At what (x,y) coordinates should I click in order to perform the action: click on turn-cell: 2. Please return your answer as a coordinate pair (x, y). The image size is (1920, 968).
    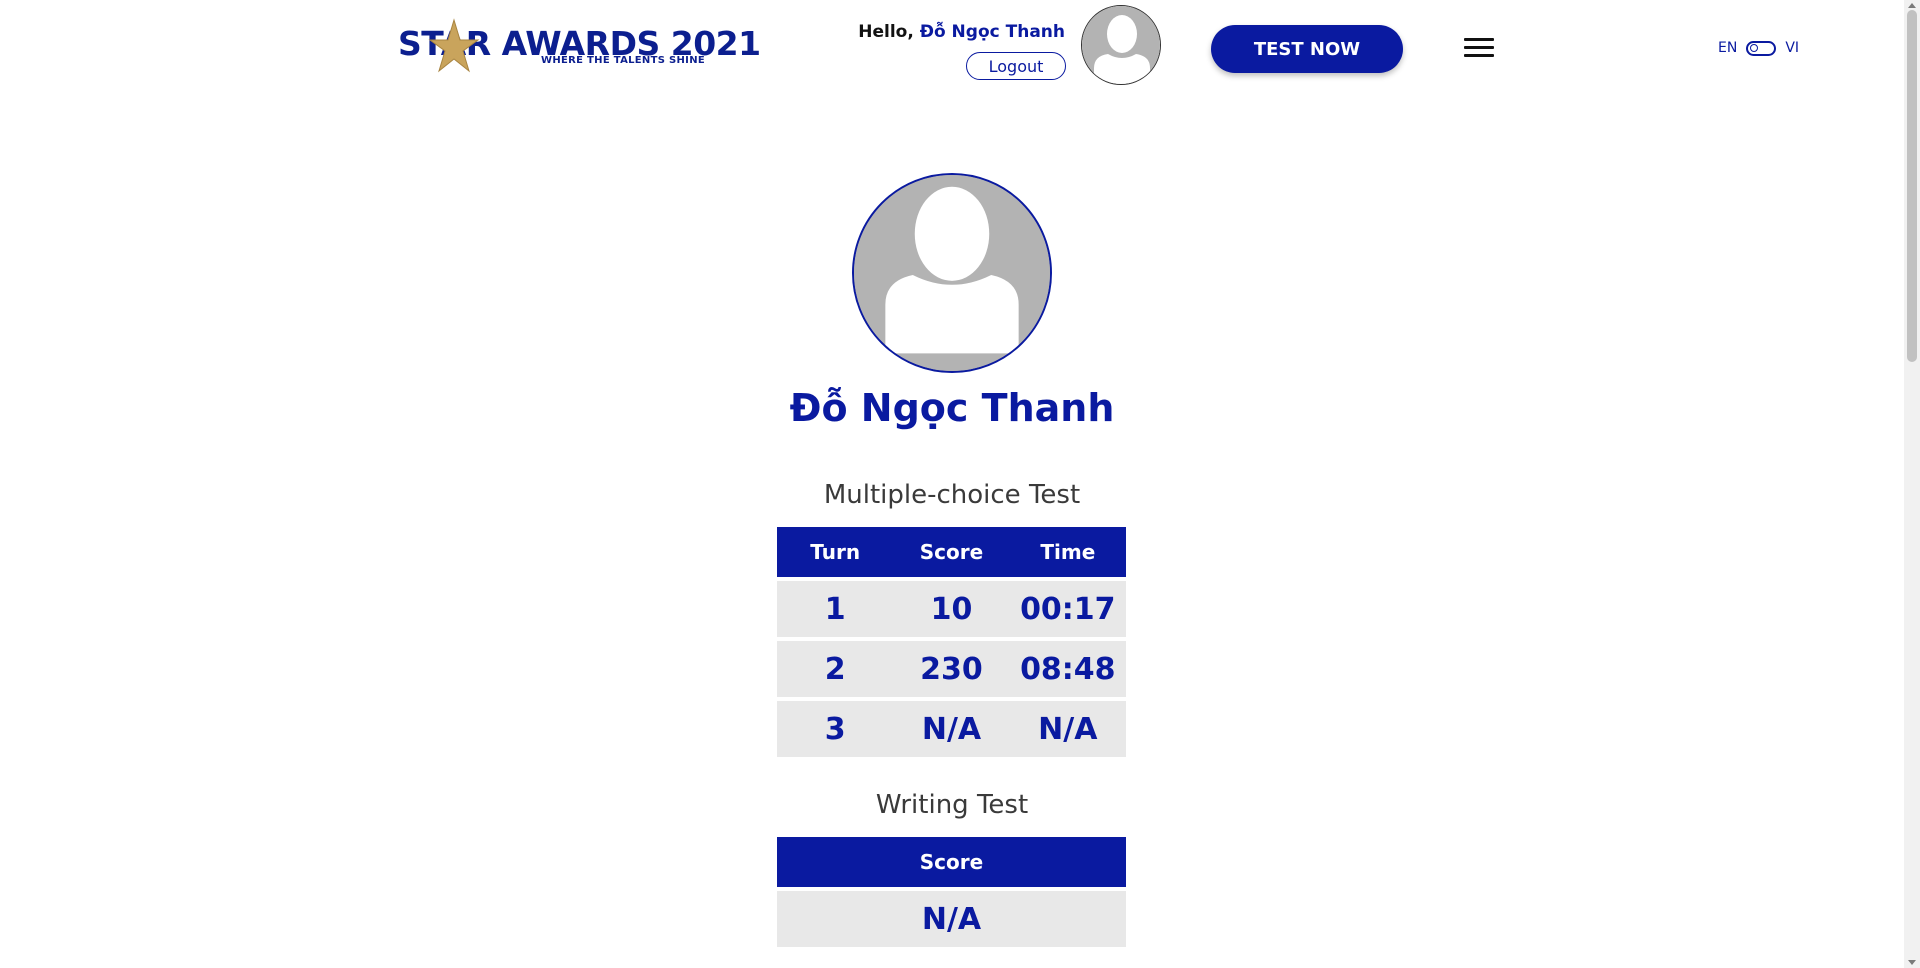
    Looking at the image, I should click on (835, 669).